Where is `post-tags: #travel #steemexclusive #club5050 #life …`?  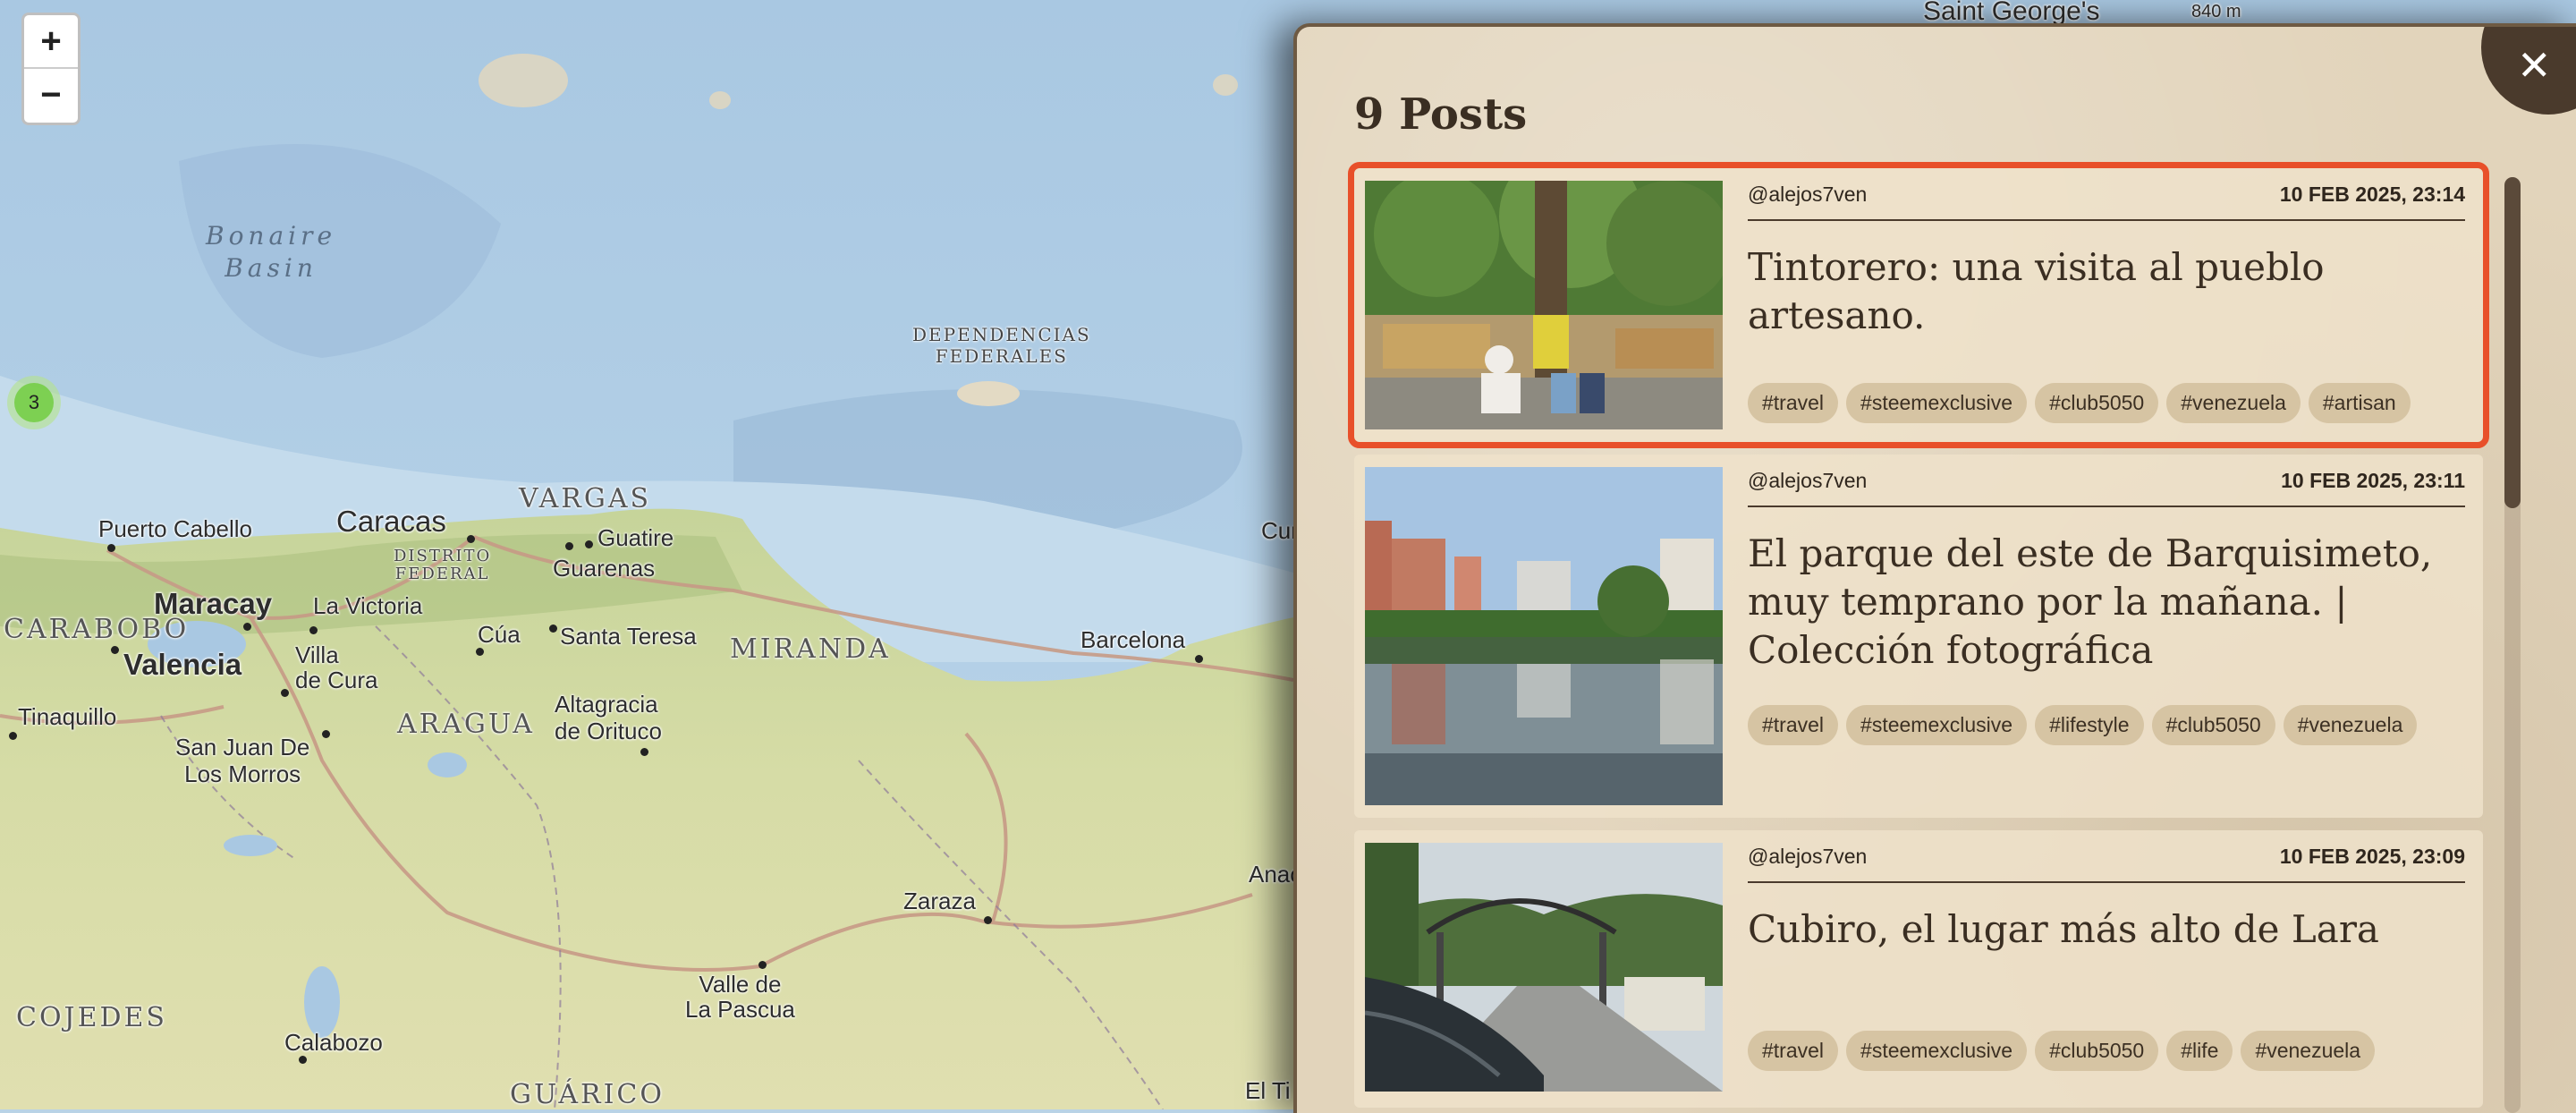
post-tags: #travel #steemexclusive #club5050 #life … is located at coordinates (2111, 1051).